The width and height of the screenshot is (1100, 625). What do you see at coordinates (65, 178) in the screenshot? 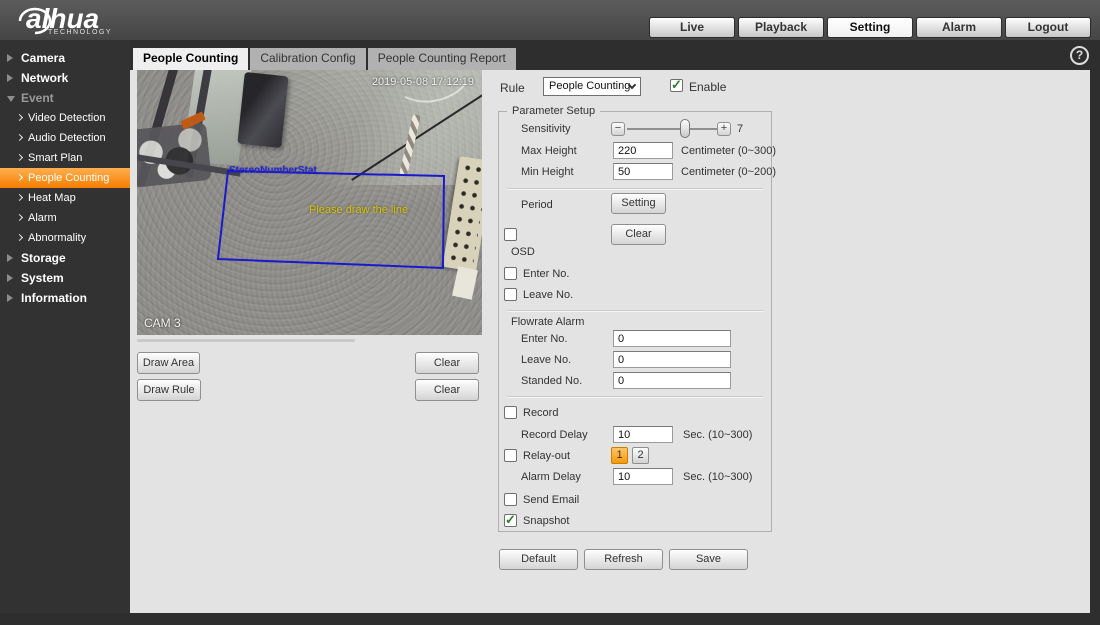
I see `sidebar-item-people-counting: People Counting` at bounding box center [65, 178].